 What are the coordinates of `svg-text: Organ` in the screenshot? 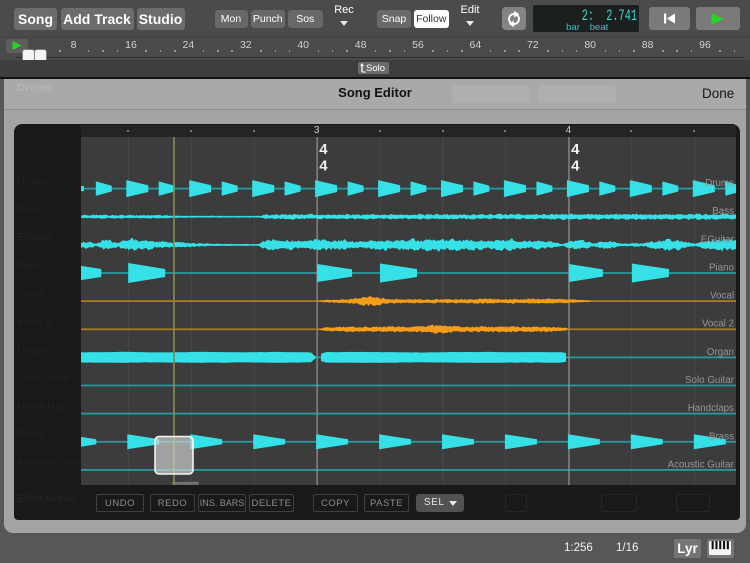 It's located at (719, 351).